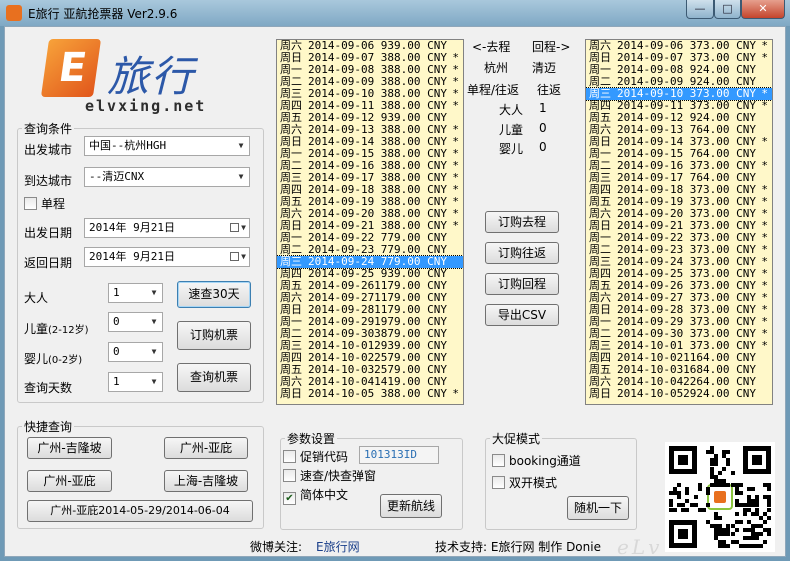  I want to click on query-days-label: 查询天数, so click(48, 388).